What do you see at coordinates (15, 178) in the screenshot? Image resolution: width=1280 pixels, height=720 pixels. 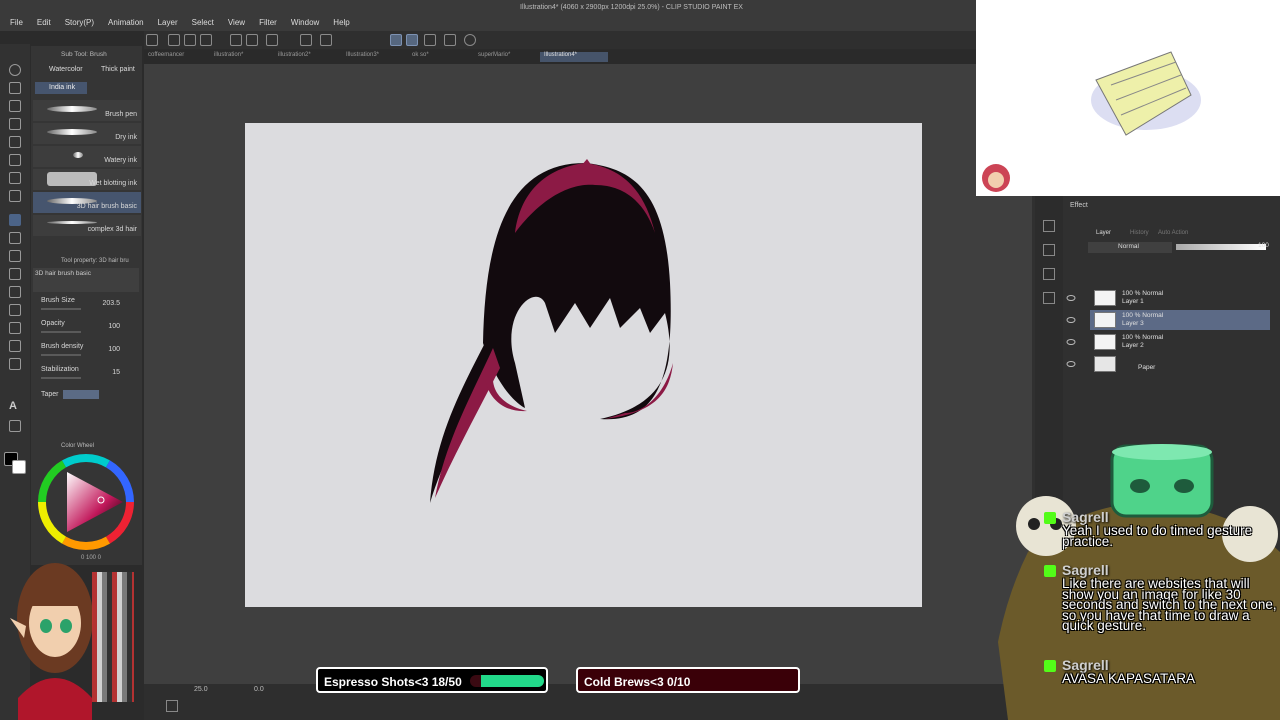 I see `pen-icon` at bounding box center [15, 178].